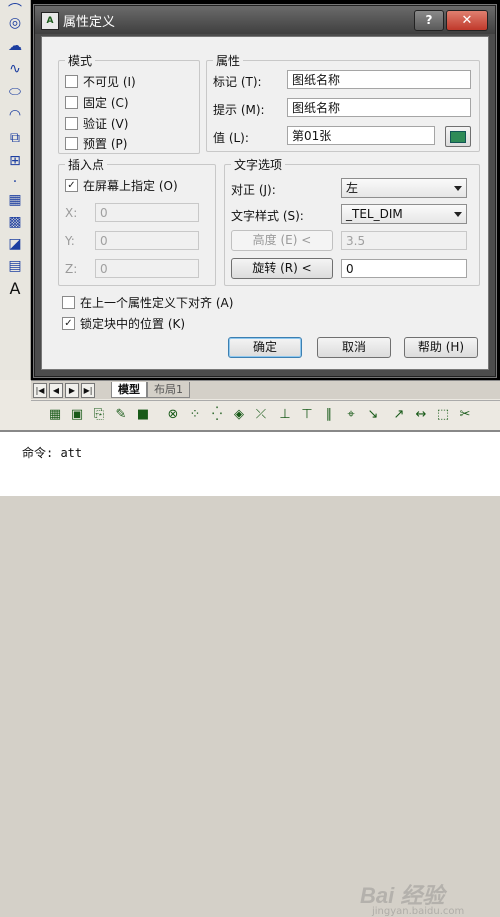 This screenshot has height=917, width=500. I want to click on default-label: 值 (L):, so click(231, 138).